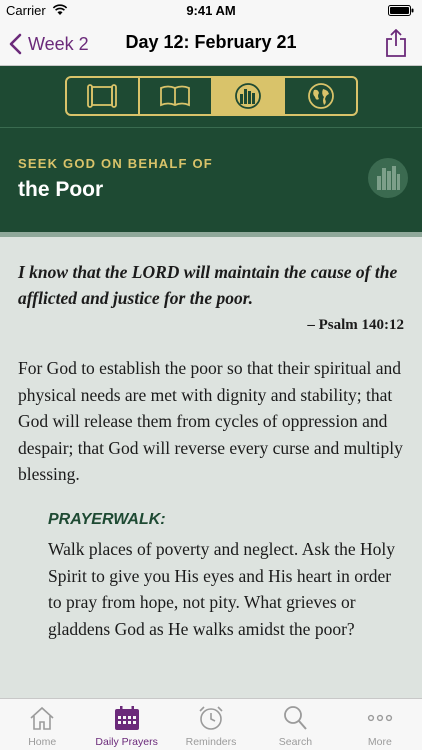  Describe the element at coordinates (396, 43) in the screenshot. I see `share-icon` at that location.